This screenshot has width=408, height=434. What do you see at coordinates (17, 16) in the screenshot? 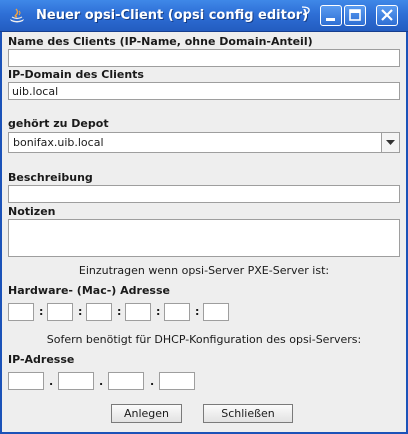
I see `java-app-icon` at bounding box center [17, 16].